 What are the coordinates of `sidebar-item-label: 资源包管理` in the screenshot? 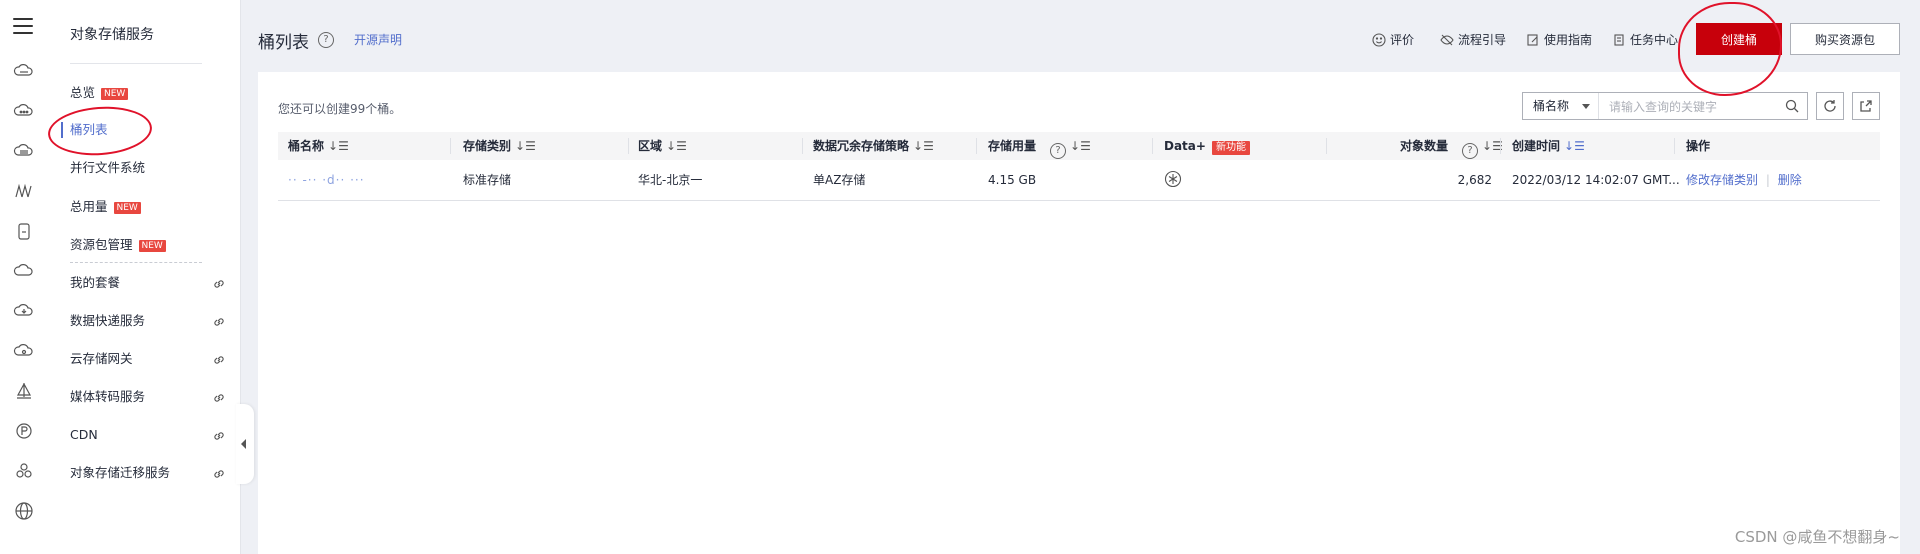 It's located at (101, 244).